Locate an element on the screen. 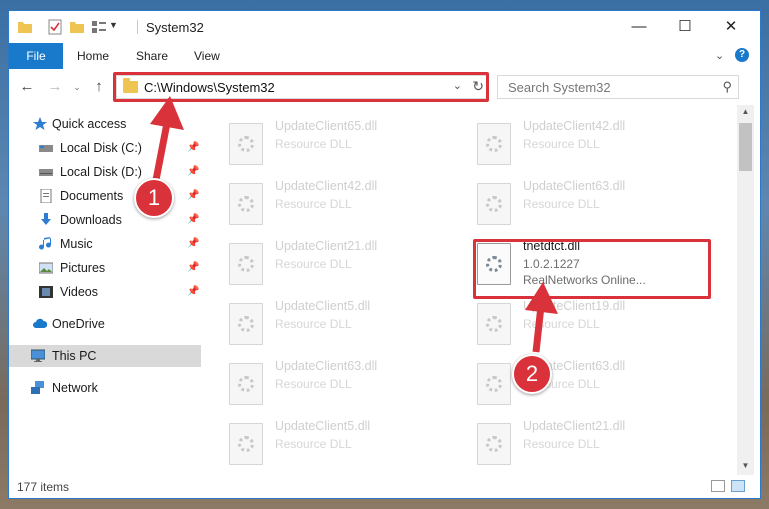 The height and width of the screenshot is (509, 769). cloud-icon is located at coordinates (40, 323).